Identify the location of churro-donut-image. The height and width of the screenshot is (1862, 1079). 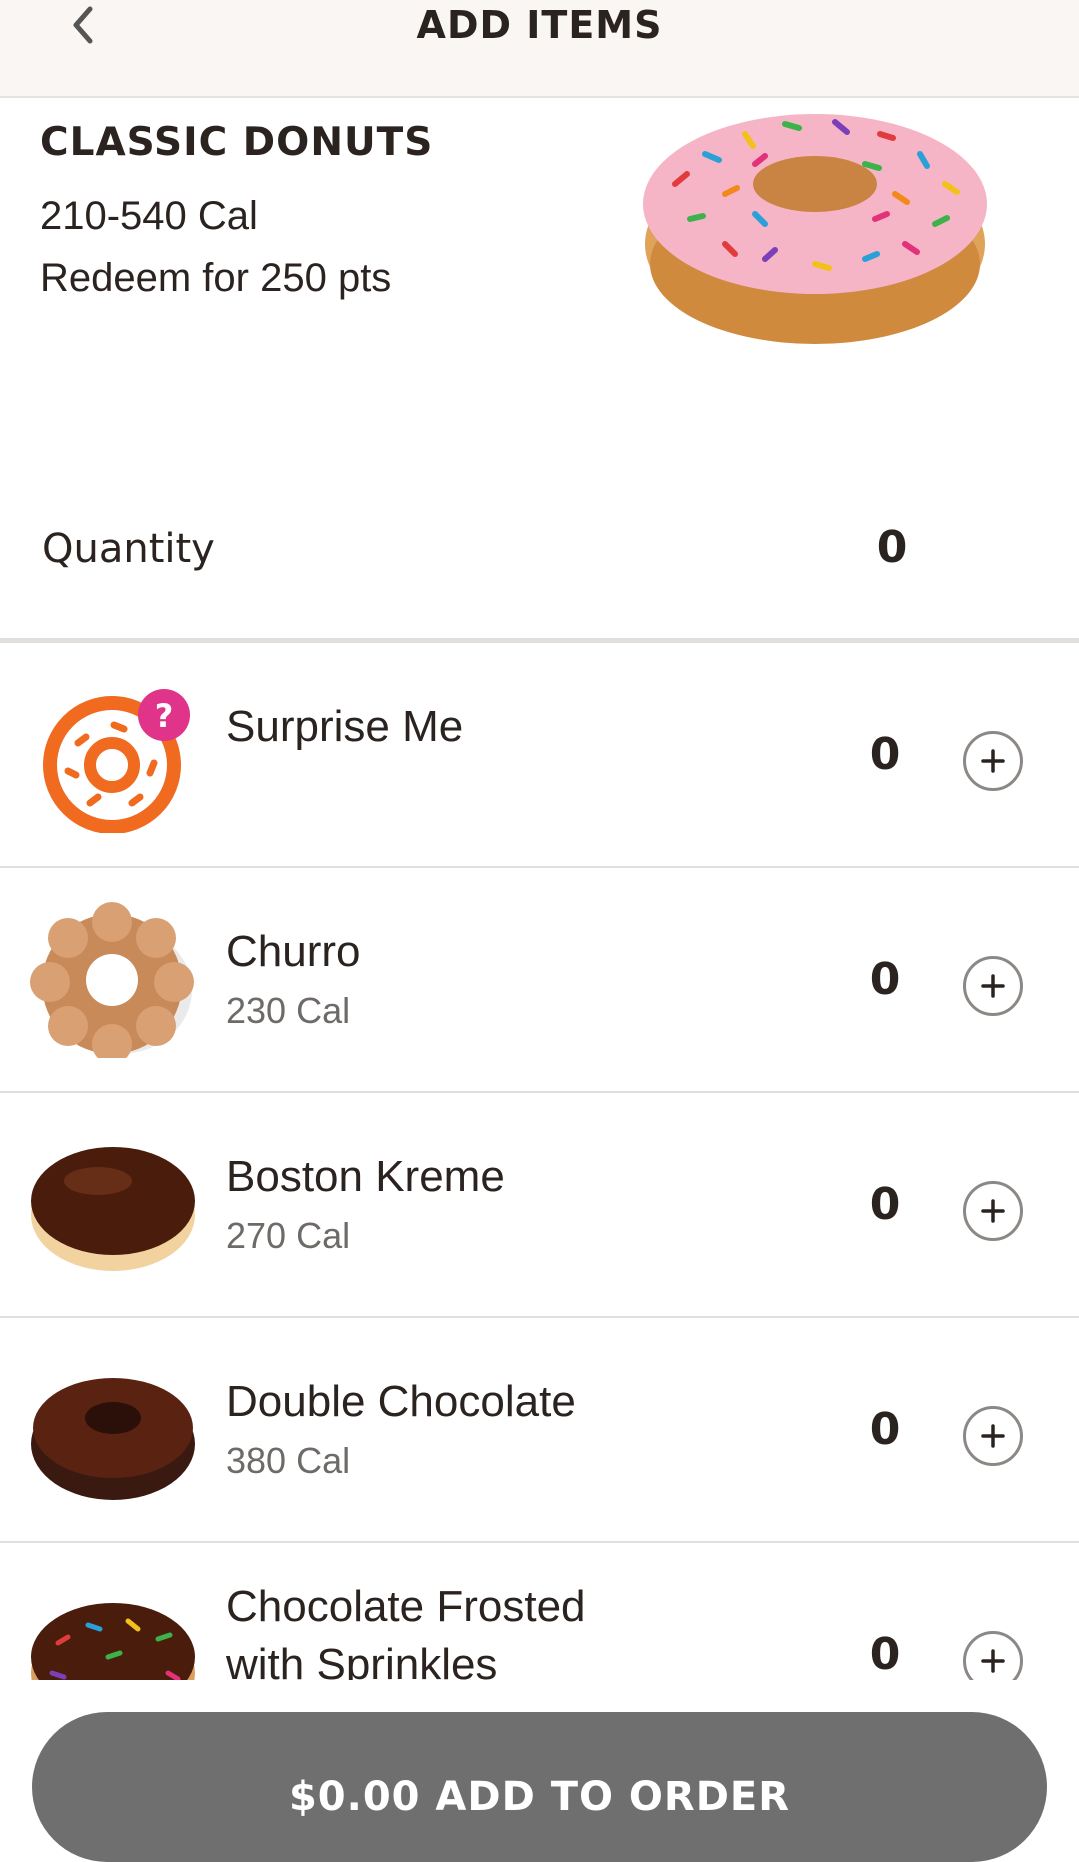
(112, 980).